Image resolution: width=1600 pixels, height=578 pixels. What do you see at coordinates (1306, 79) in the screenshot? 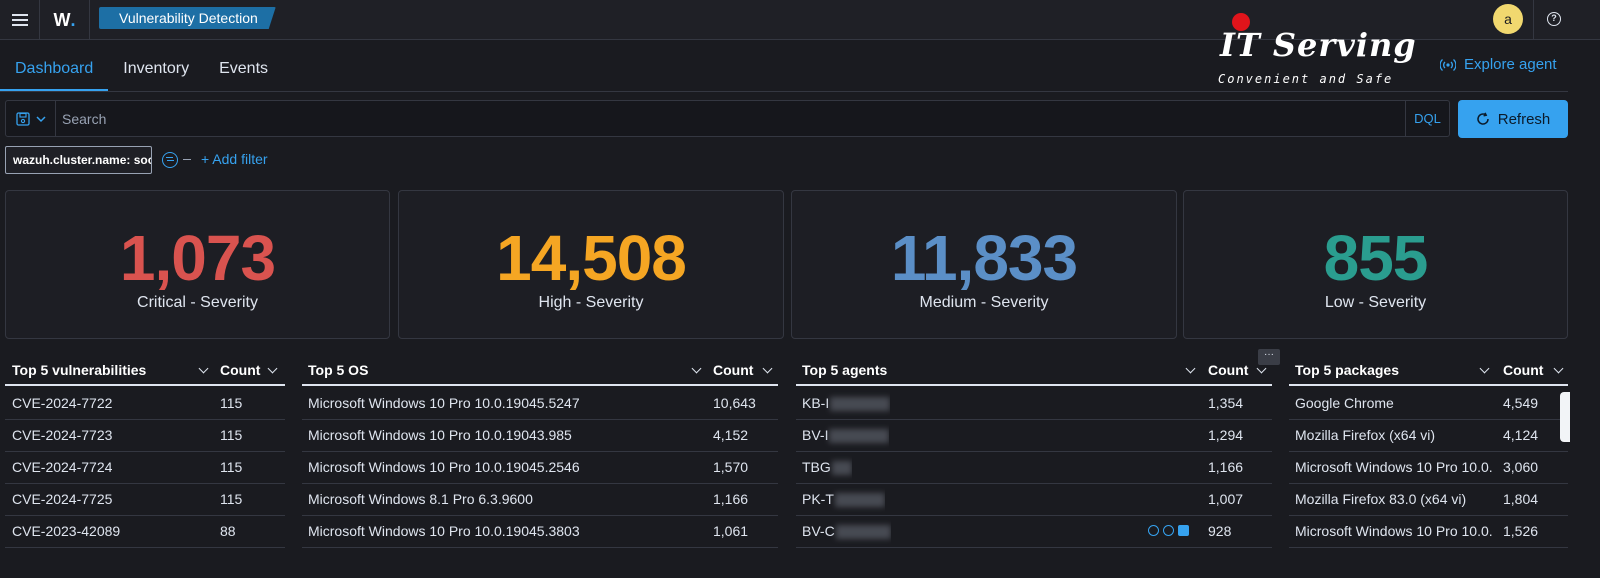
I see `brand-tagline: Convenient and Safe` at bounding box center [1306, 79].